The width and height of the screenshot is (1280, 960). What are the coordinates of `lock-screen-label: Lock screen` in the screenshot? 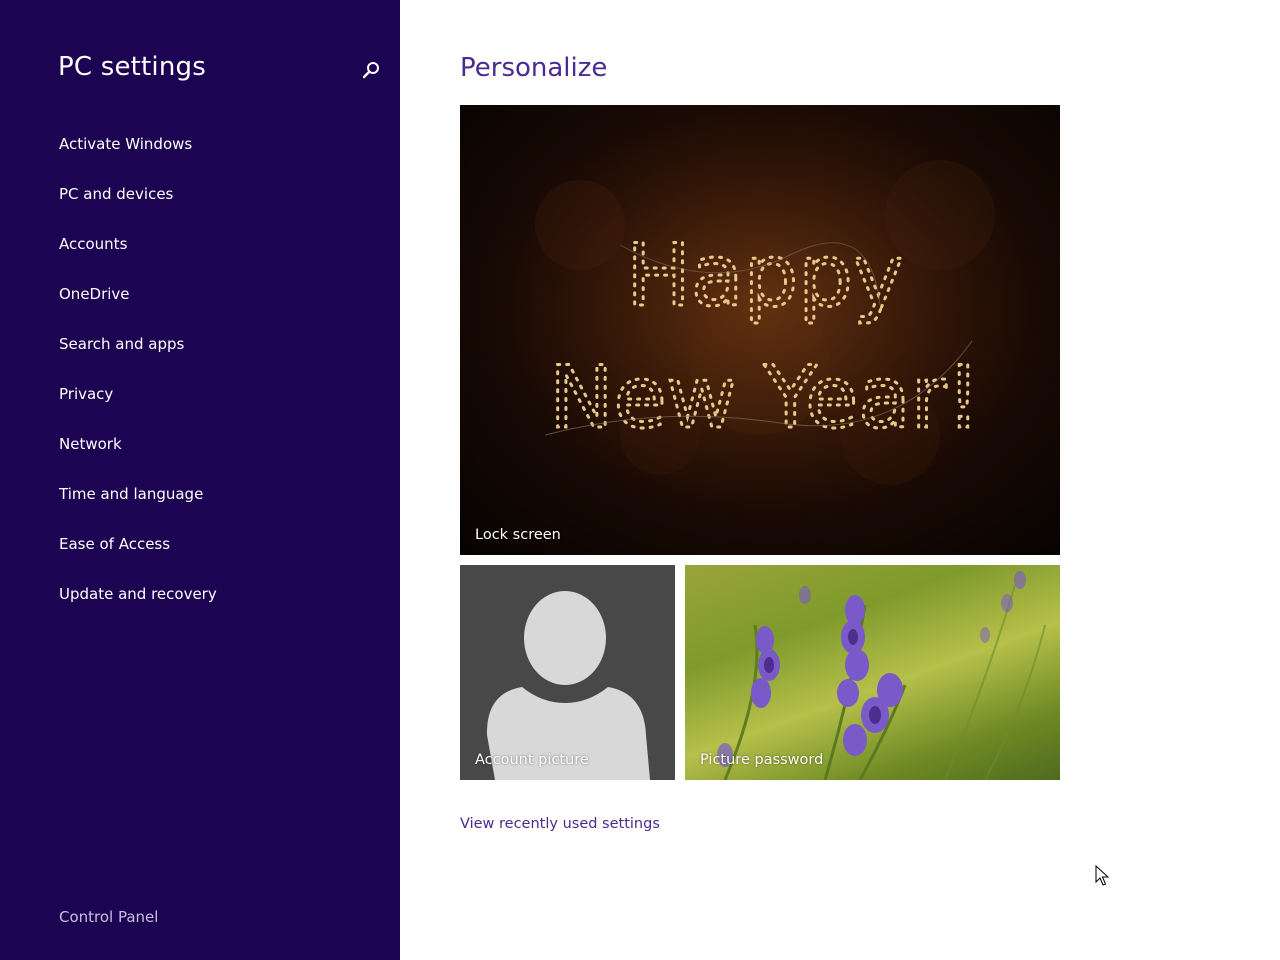 It's located at (518, 535).